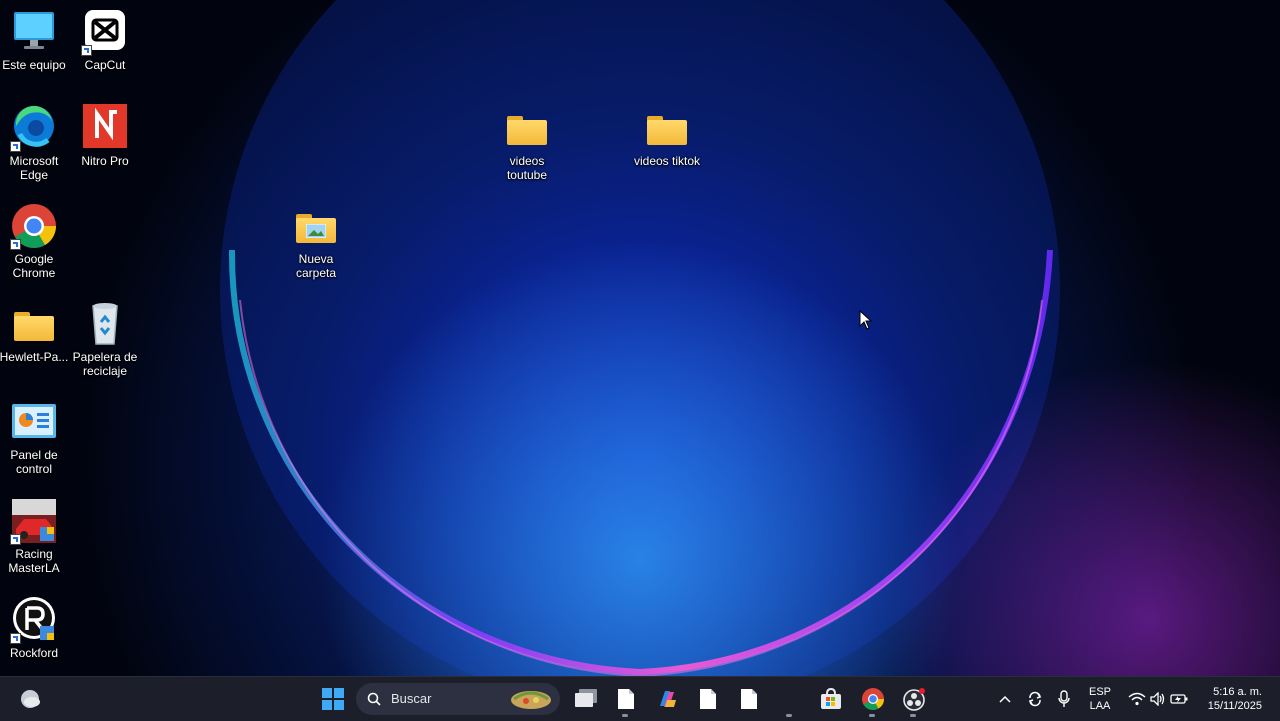 Image resolution: width=1280 pixels, height=721 pixels. I want to click on volume-icon, so click(1157, 699).